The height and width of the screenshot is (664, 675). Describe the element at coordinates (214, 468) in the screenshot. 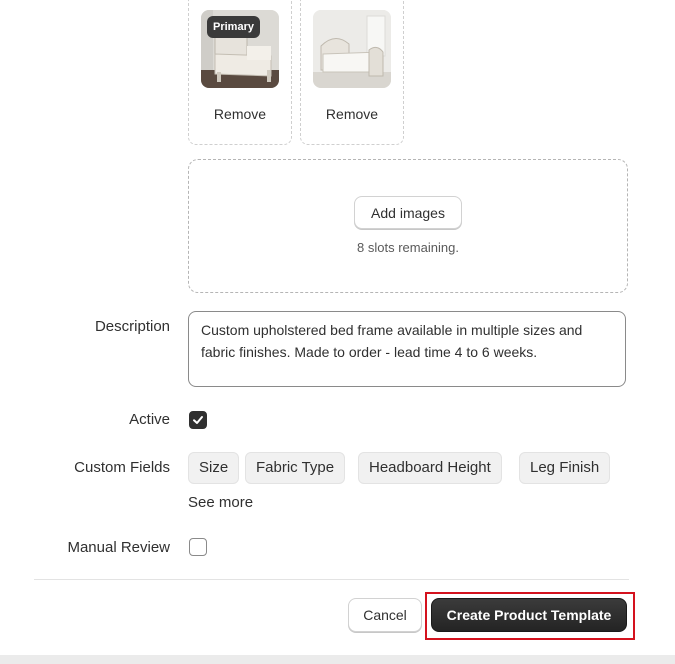

I see `chip-size: Size` at that location.